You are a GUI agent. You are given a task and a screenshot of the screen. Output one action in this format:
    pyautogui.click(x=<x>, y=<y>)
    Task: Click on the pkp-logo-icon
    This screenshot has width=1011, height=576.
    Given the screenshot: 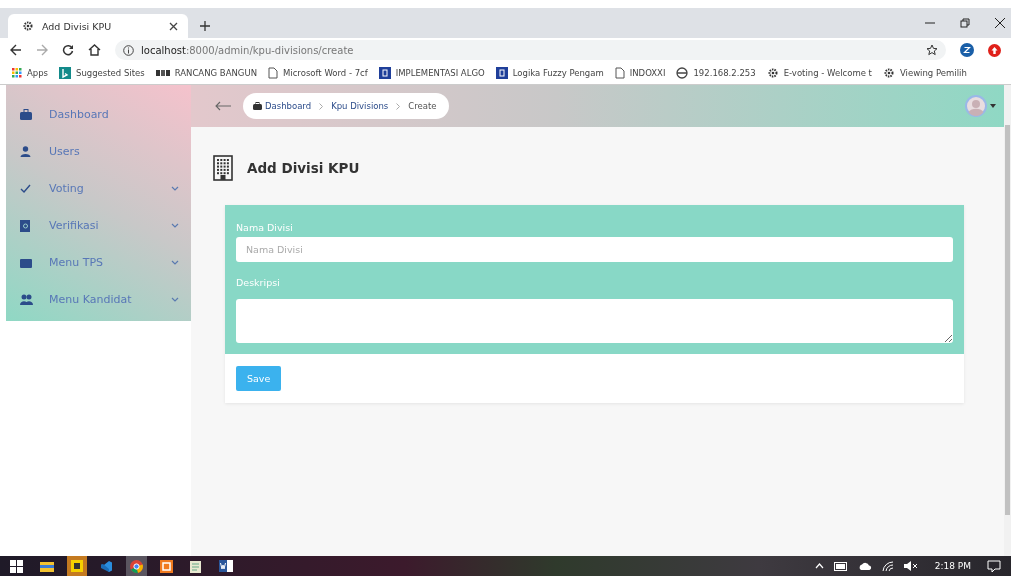 What is the action you would take?
    pyautogui.click(x=162, y=73)
    